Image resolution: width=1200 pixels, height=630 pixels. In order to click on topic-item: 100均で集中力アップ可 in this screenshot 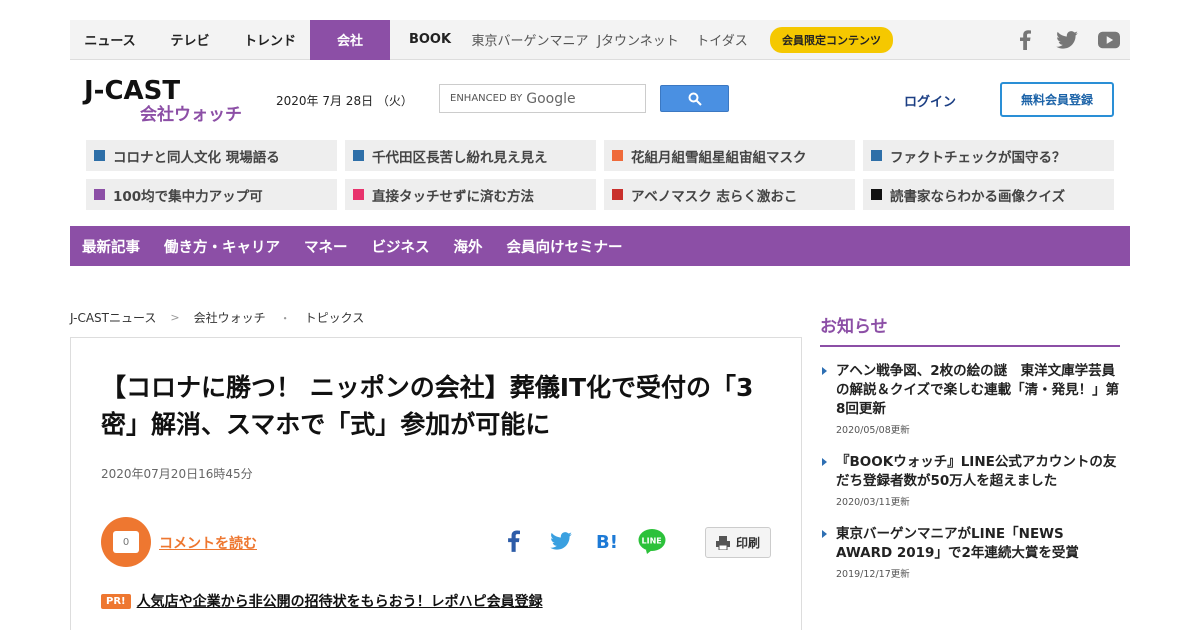, I will do `click(211, 194)`.